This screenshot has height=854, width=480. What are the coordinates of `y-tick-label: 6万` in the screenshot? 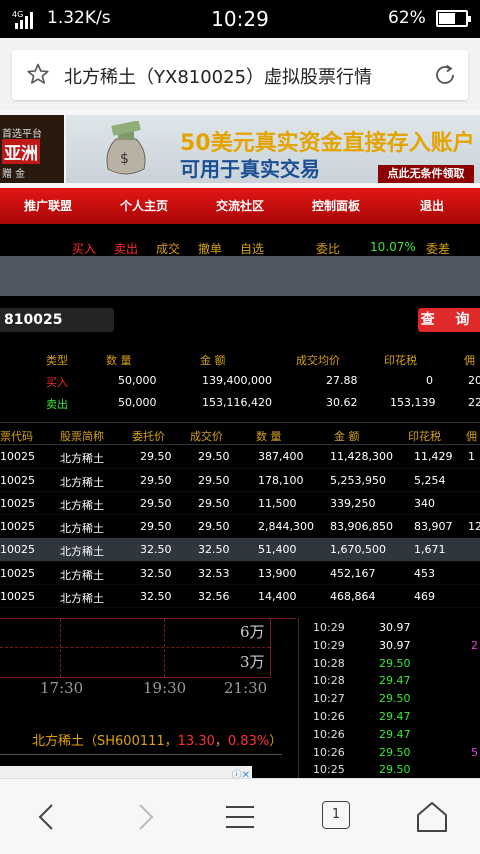 It's located at (252, 632).